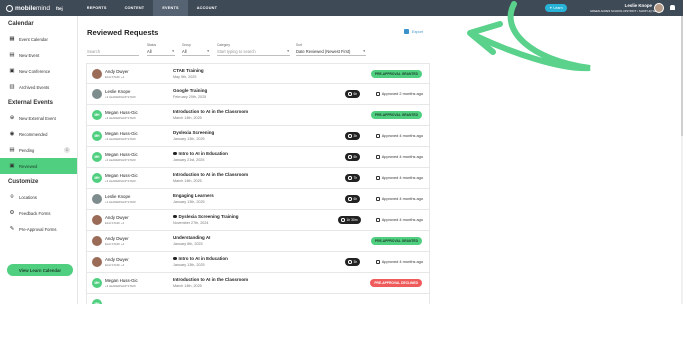 This screenshot has width=688, height=349. Describe the element at coordinates (196, 51) in the screenshot. I see `group-filter-select: All ▾` at that location.